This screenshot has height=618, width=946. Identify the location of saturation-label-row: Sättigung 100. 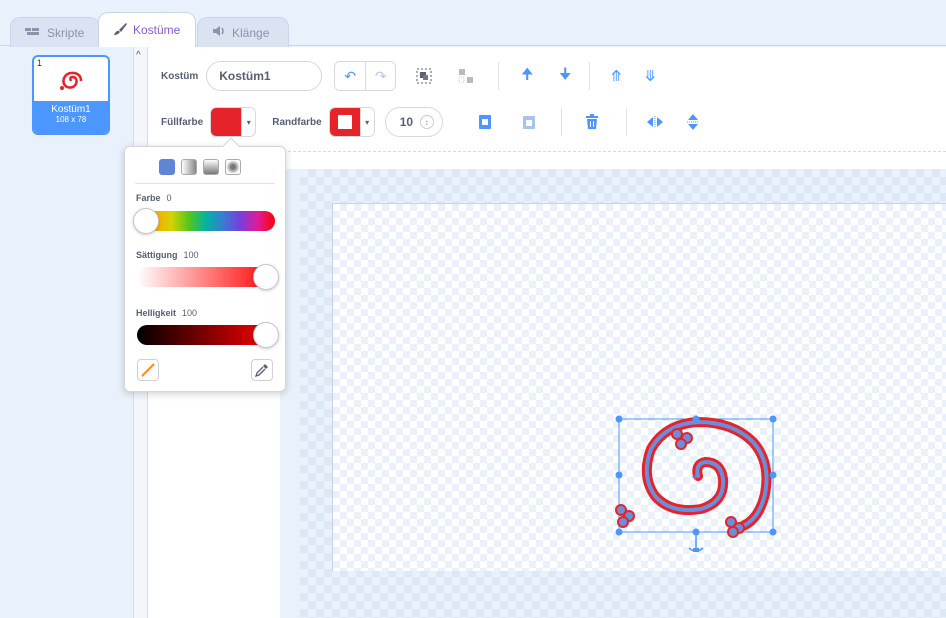
(167, 255).